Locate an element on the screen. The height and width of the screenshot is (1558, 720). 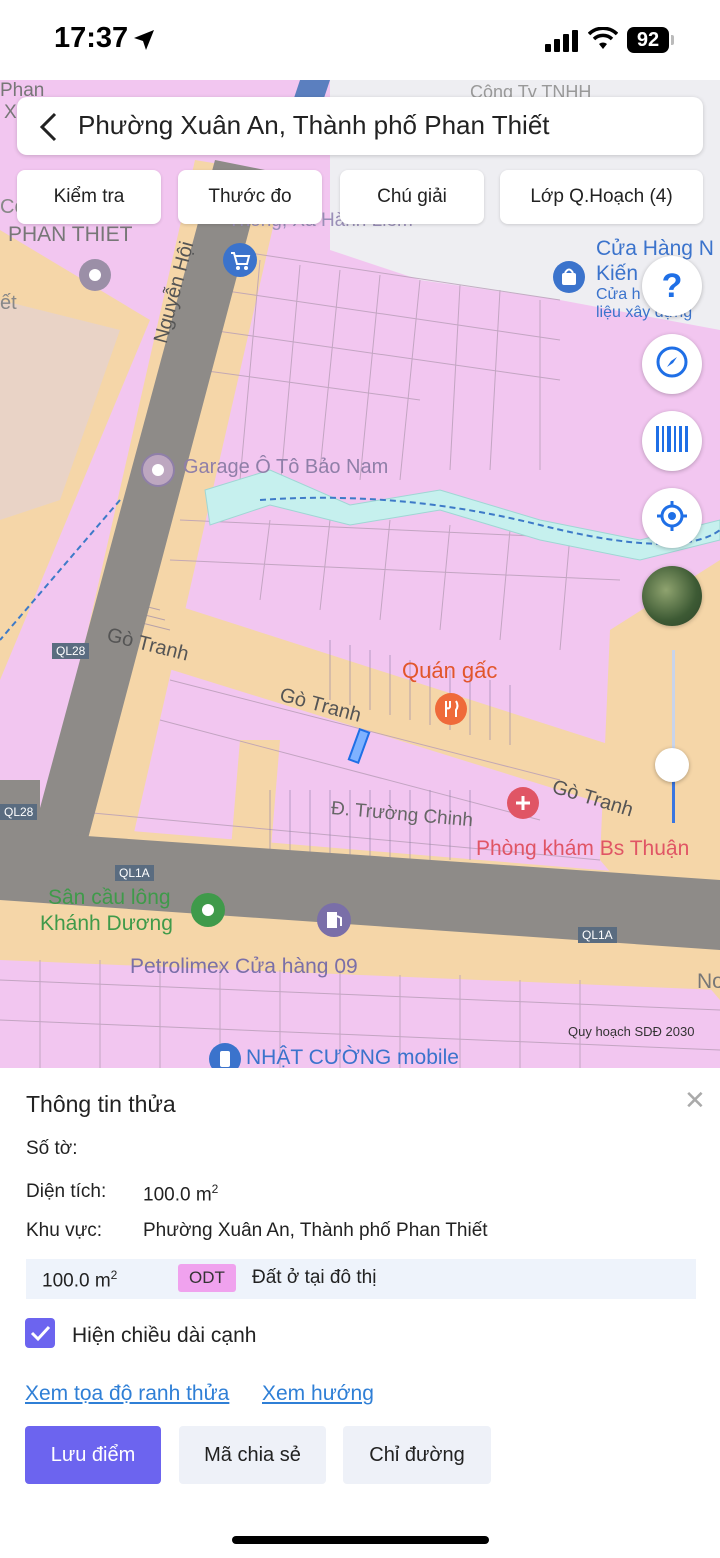
map-label-x: X is located at coordinates (10, 112).